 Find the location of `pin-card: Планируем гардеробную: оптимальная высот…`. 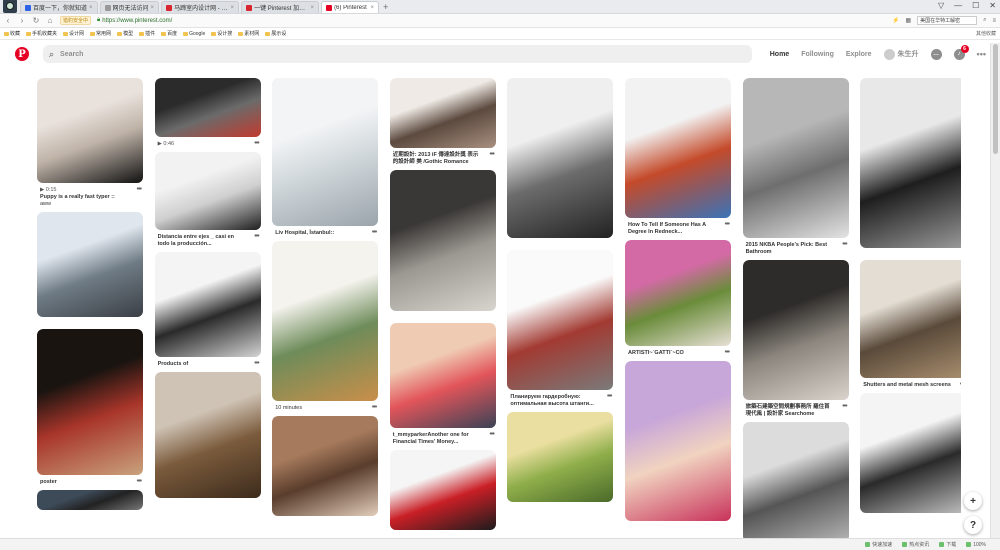

pin-card: Планируем гардеробную: оптимальная высот… is located at coordinates (560, 331).